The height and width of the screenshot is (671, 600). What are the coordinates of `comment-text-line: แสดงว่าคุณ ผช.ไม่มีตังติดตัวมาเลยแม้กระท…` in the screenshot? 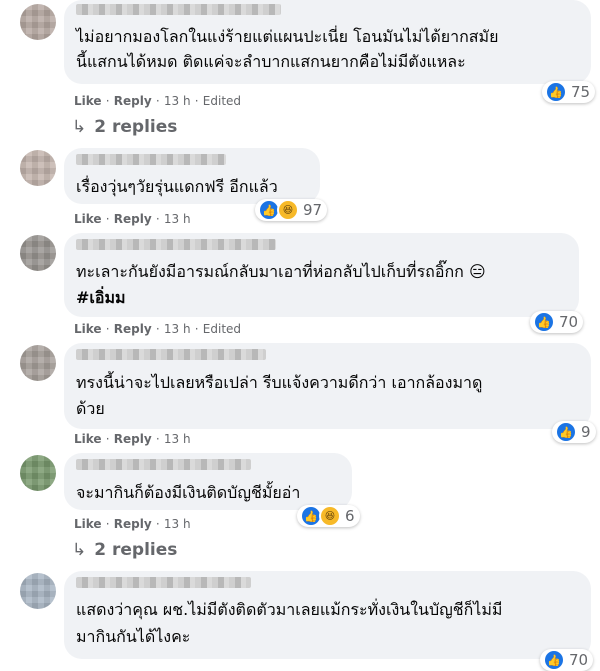 It's located at (289, 609).